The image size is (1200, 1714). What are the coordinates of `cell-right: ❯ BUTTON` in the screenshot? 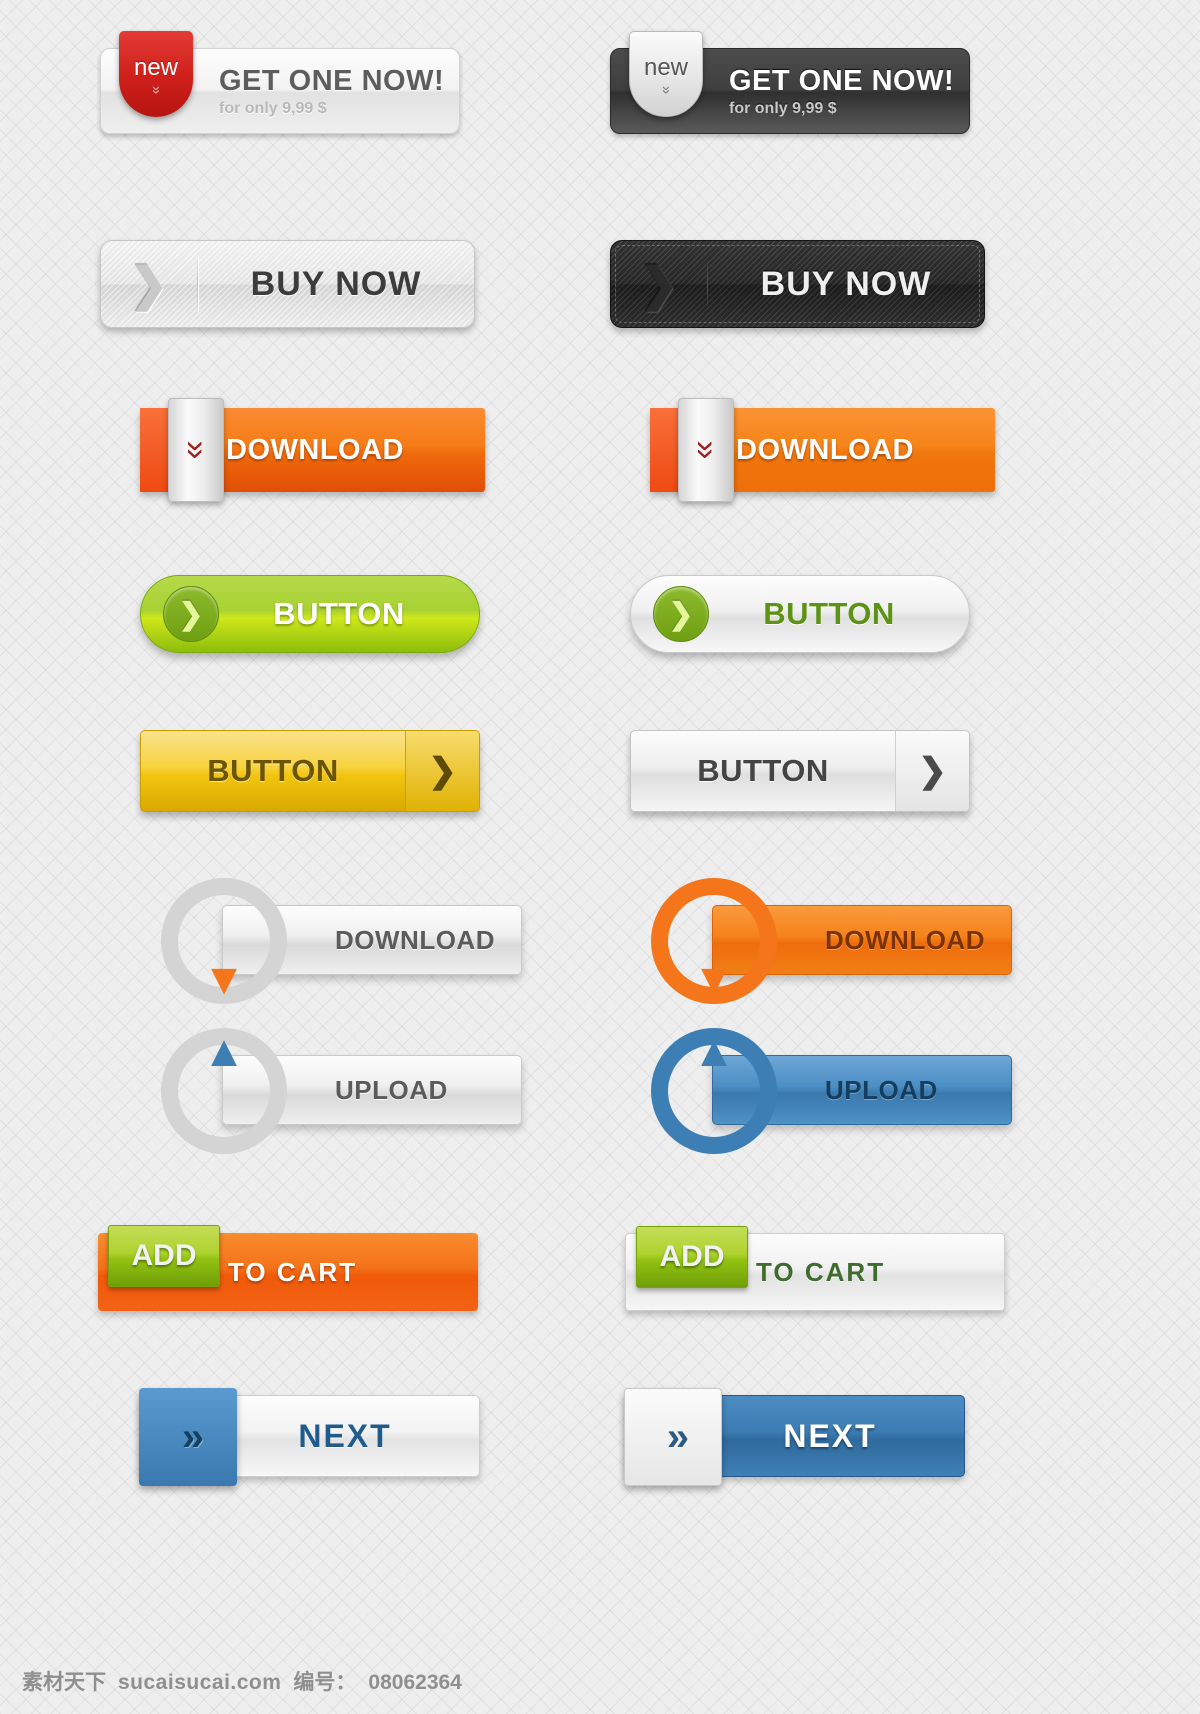 It's located at (900, 614).